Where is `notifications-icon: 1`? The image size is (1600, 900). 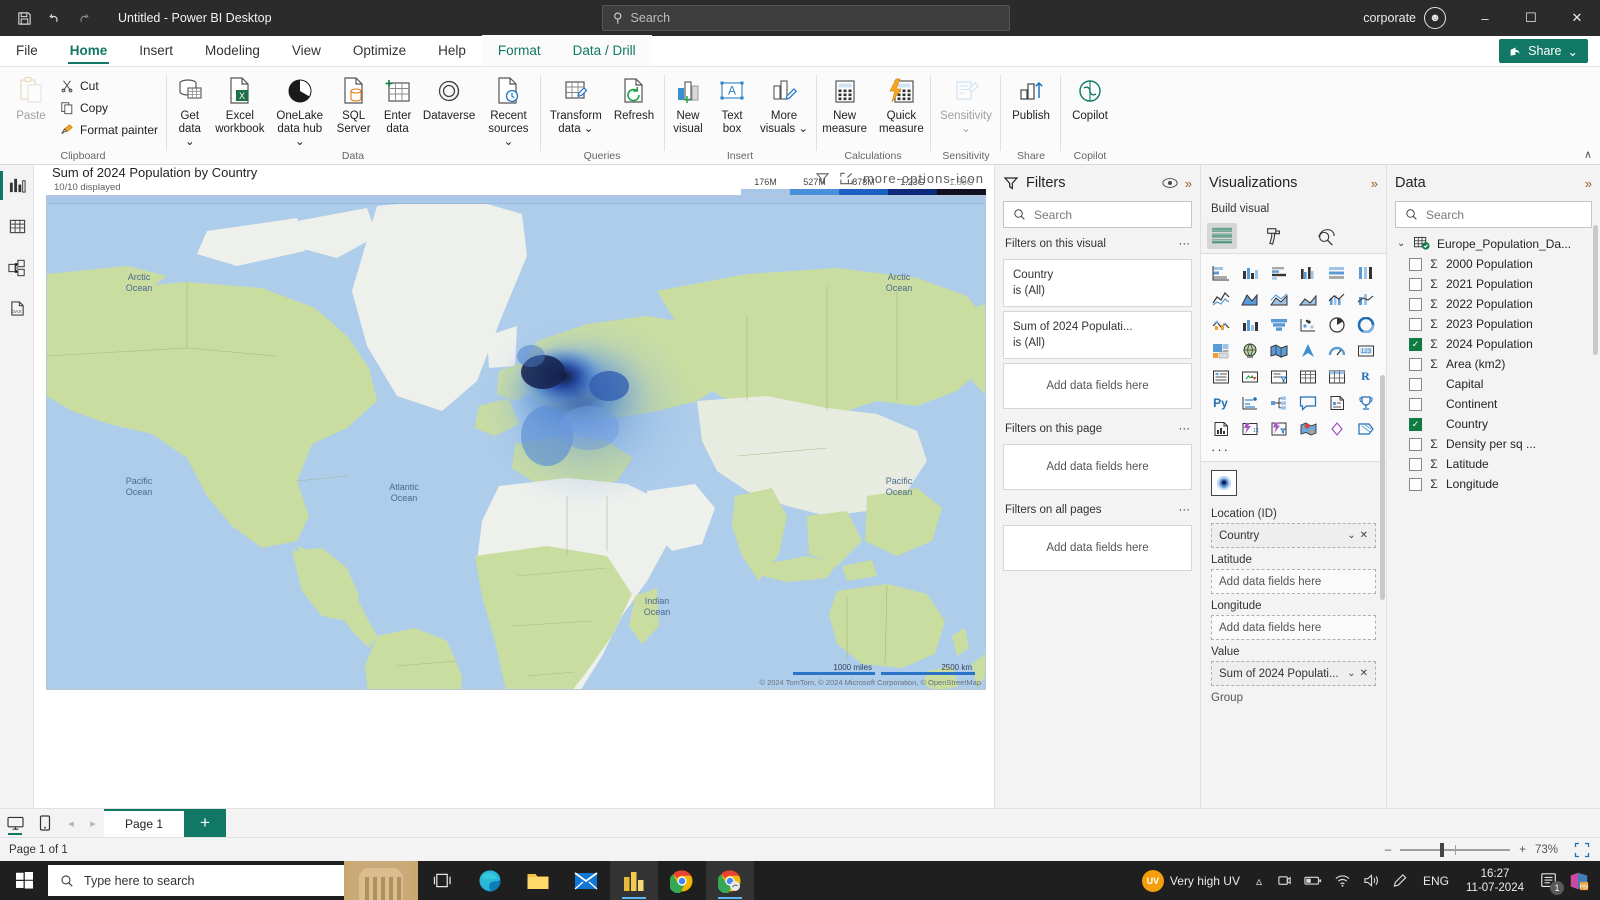
notifications-icon: 1 is located at coordinates (1549, 880).